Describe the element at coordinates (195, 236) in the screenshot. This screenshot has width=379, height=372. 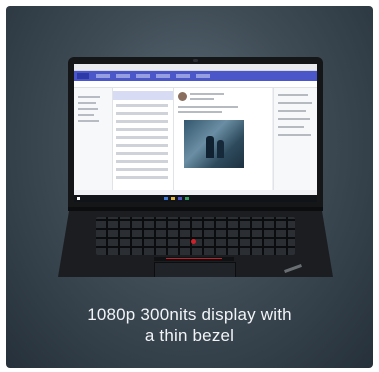
I see `keyboard` at that location.